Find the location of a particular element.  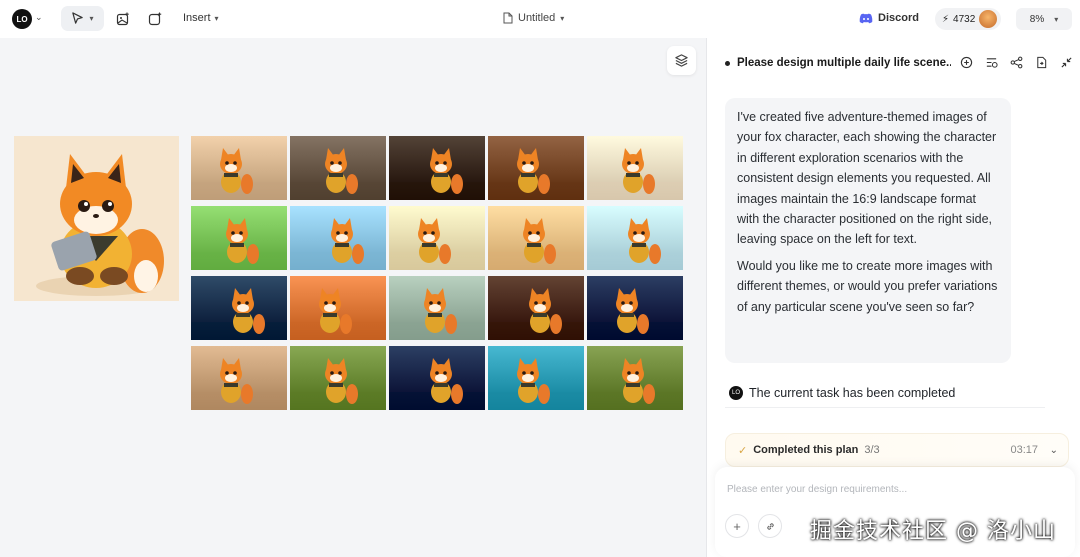

new-chat-button is located at coordinates (966, 62).